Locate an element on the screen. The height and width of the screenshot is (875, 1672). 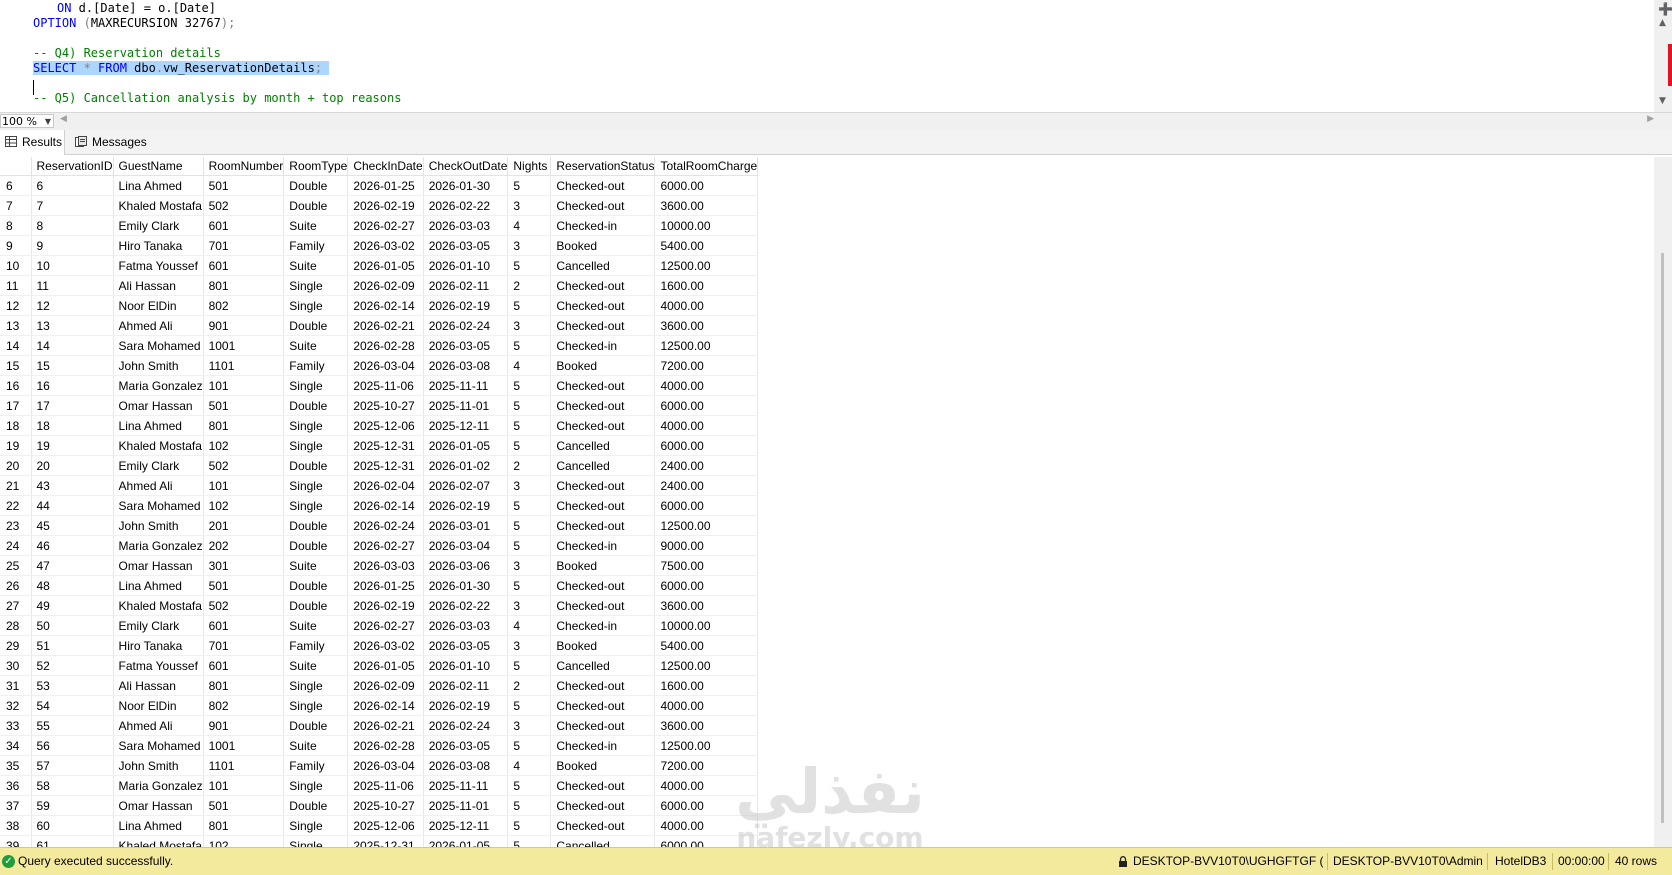
cell-room-type: Single is located at coordinates (316, 825).